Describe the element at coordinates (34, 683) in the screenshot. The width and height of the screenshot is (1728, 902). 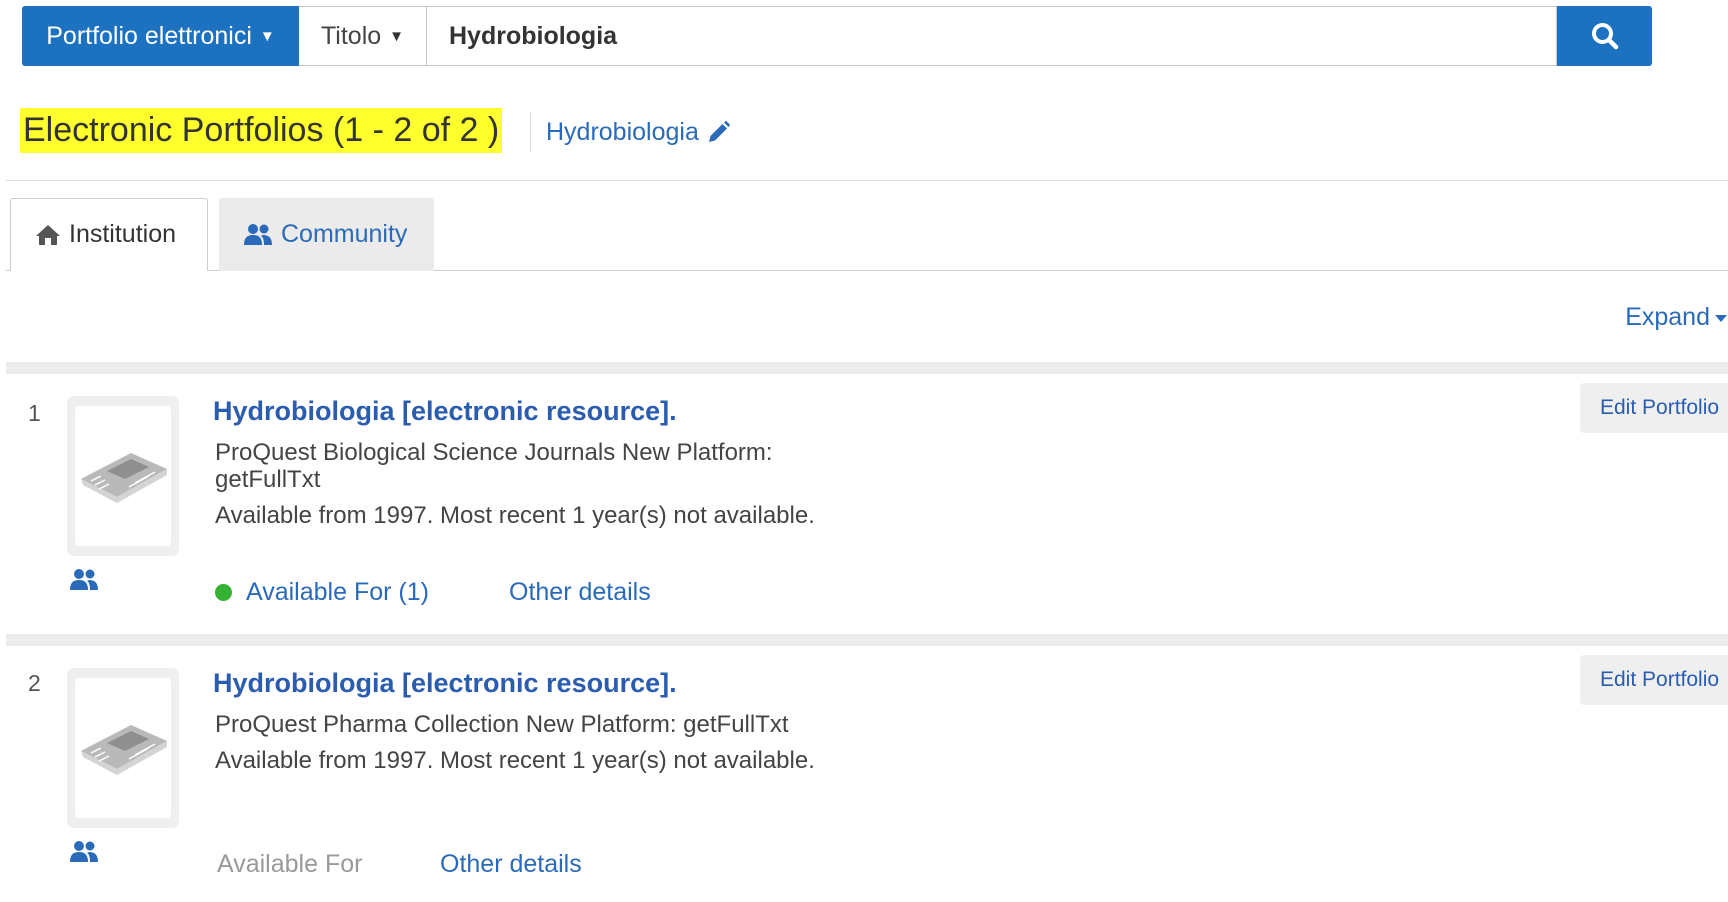
I see `result-number: 2` at that location.